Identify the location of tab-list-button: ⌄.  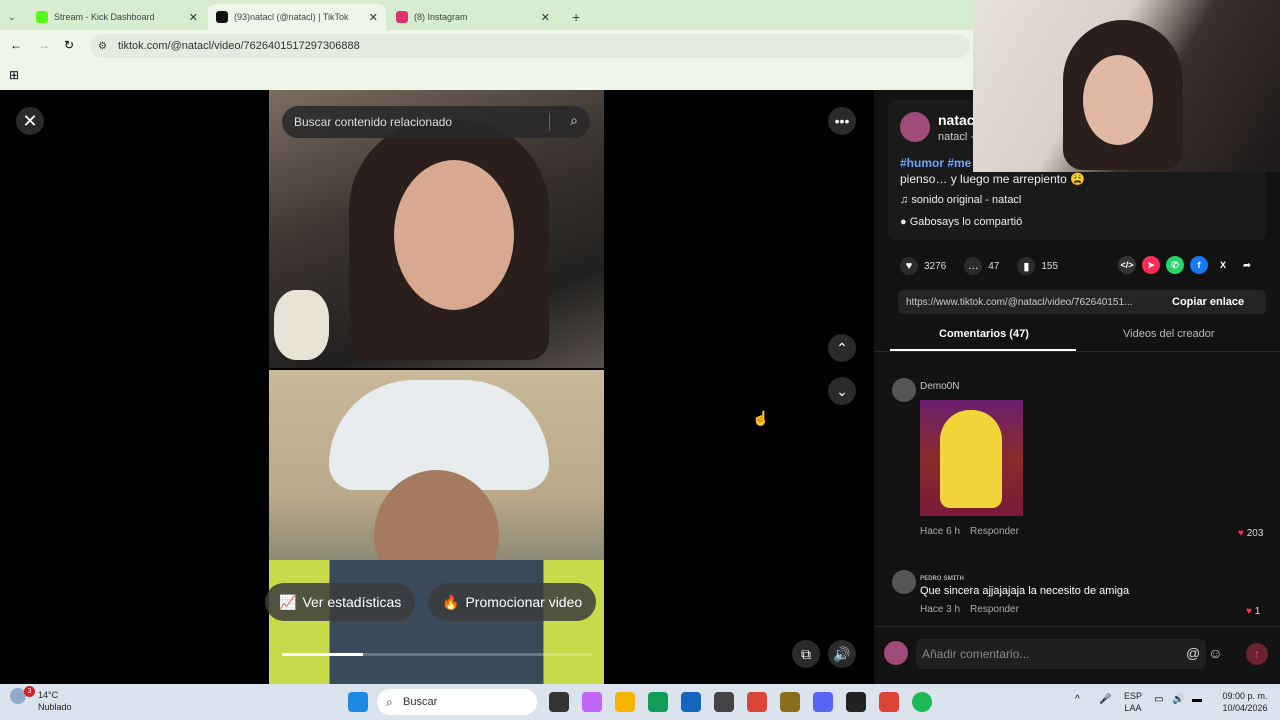
(12, 17).